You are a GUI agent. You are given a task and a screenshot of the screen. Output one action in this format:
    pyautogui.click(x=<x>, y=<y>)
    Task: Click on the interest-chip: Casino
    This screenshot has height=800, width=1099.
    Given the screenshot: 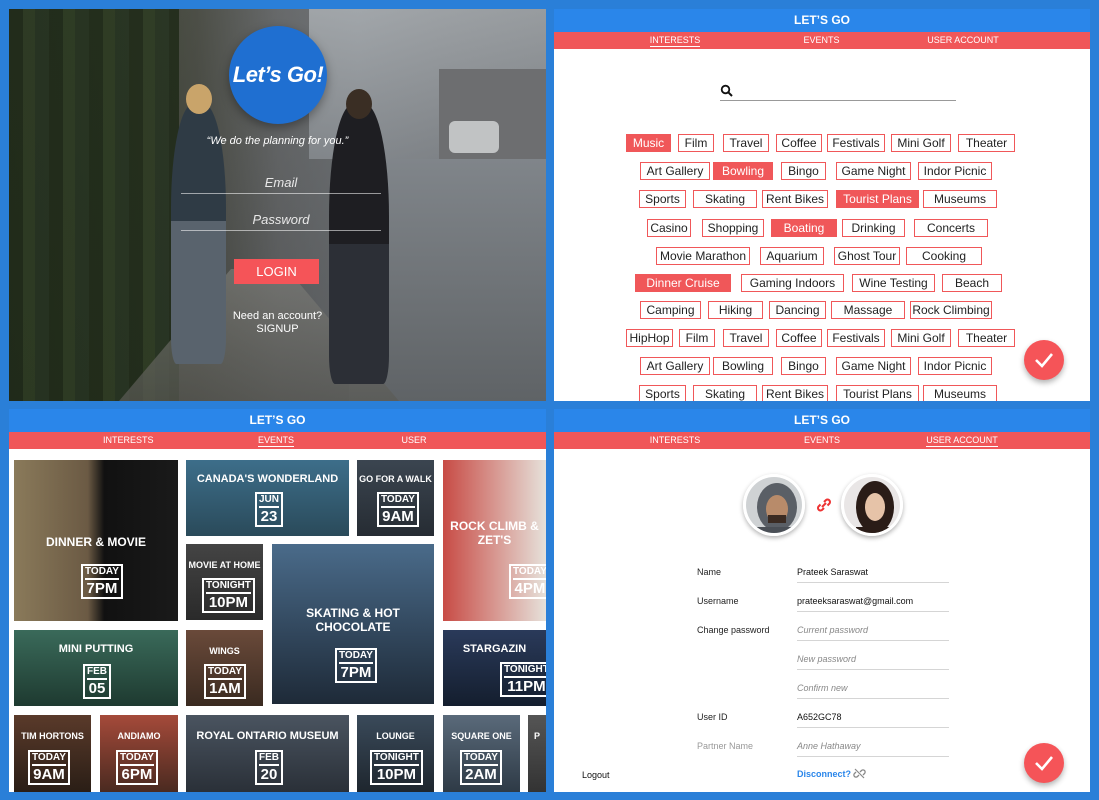 What is the action you would take?
    pyautogui.click(x=669, y=228)
    